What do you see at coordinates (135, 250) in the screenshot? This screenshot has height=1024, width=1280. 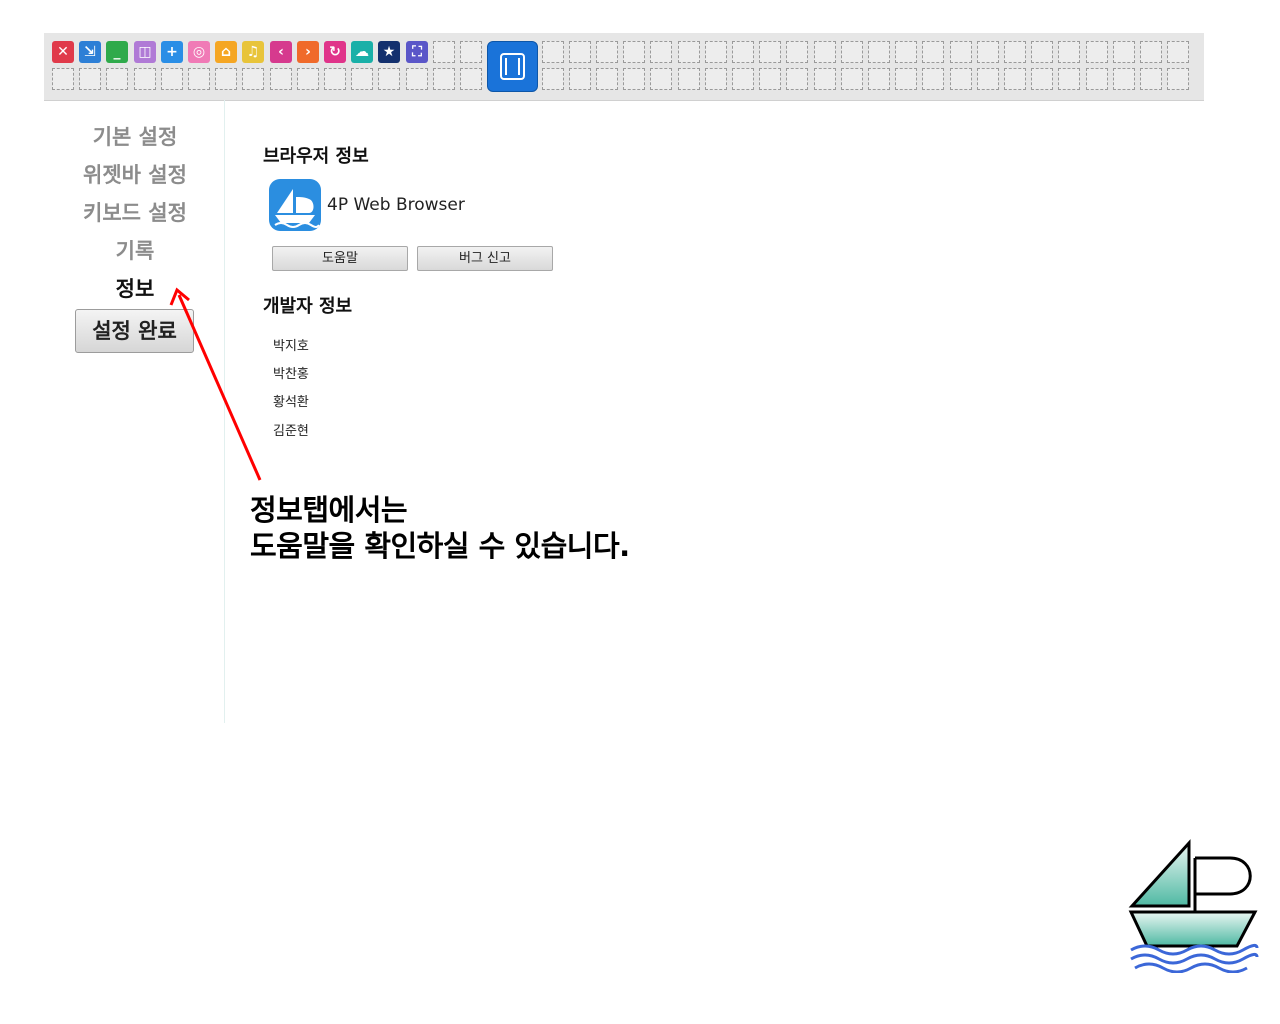 I see `sidebar-item-history: 기록` at bounding box center [135, 250].